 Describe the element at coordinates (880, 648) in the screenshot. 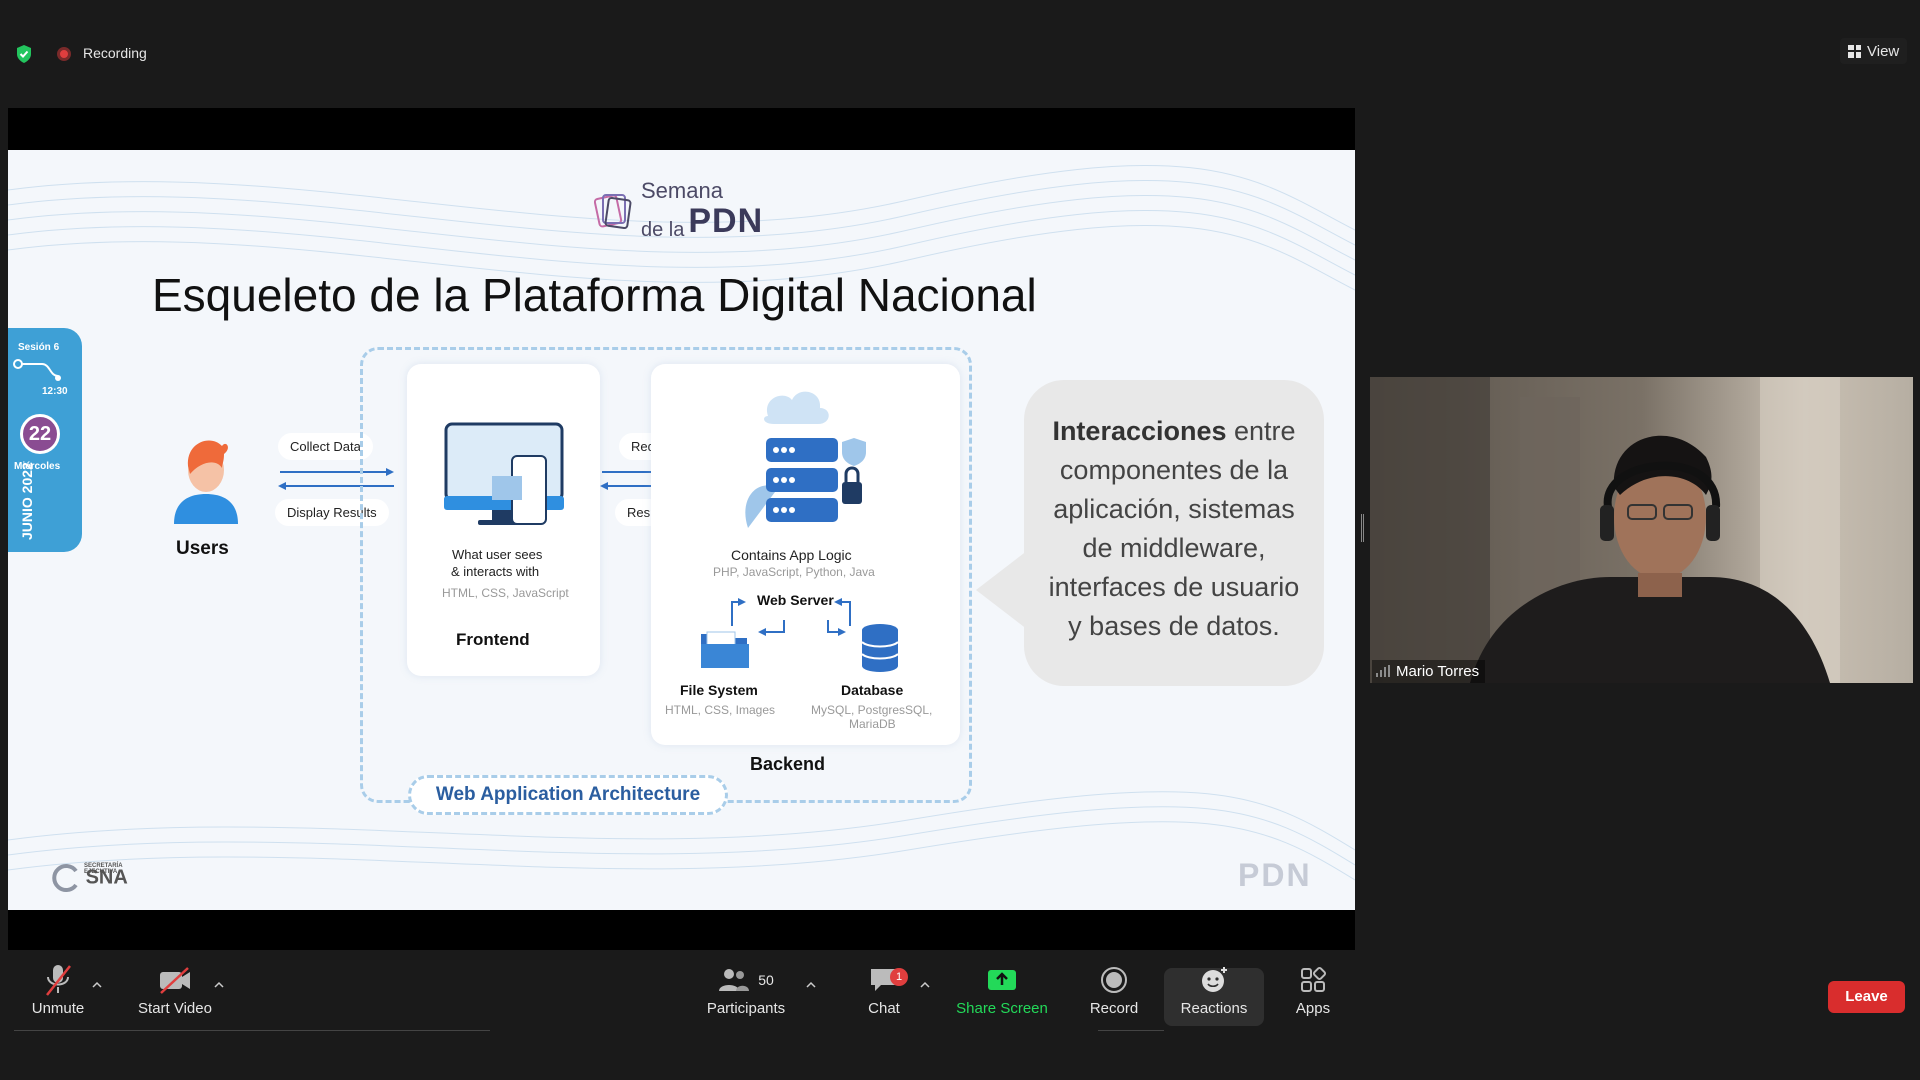

I see `database-icon` at that location.